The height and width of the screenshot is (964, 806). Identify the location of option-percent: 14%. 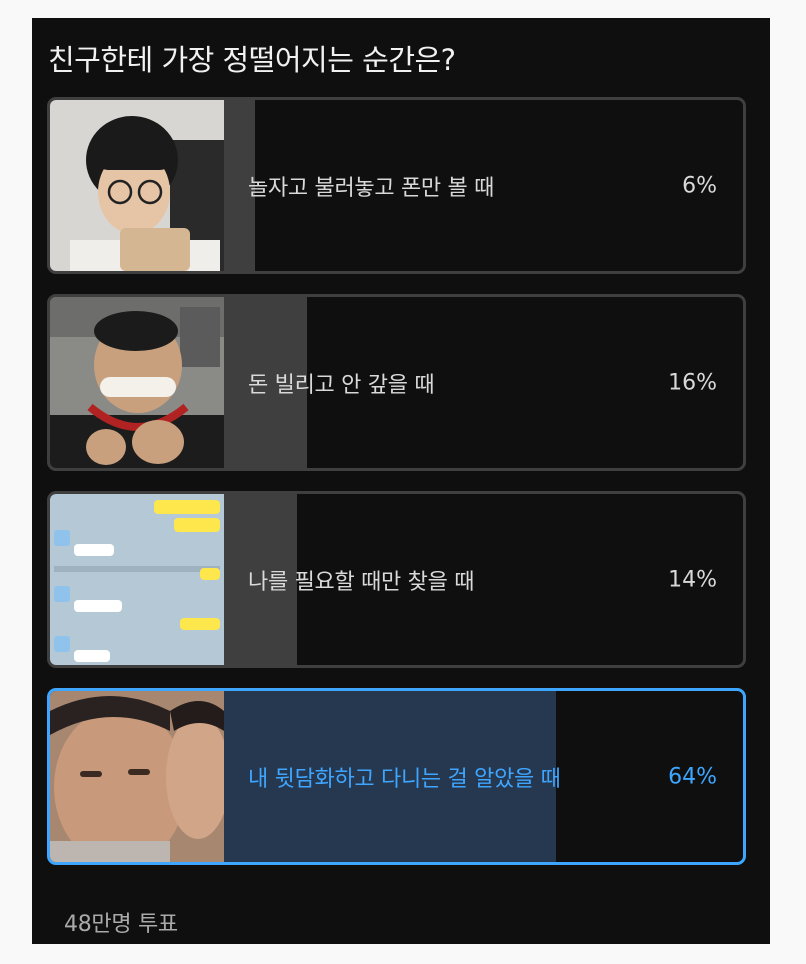
(692, 579).